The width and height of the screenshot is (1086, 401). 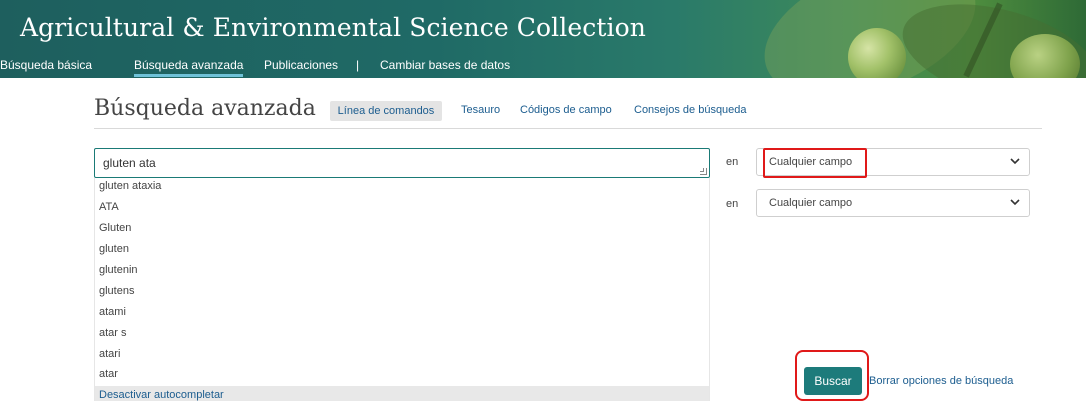 What do you see at coordinates (301, 65) in the screenshot?
I see `nav-publications: Publicaciones` at bounding box center [301, 65].